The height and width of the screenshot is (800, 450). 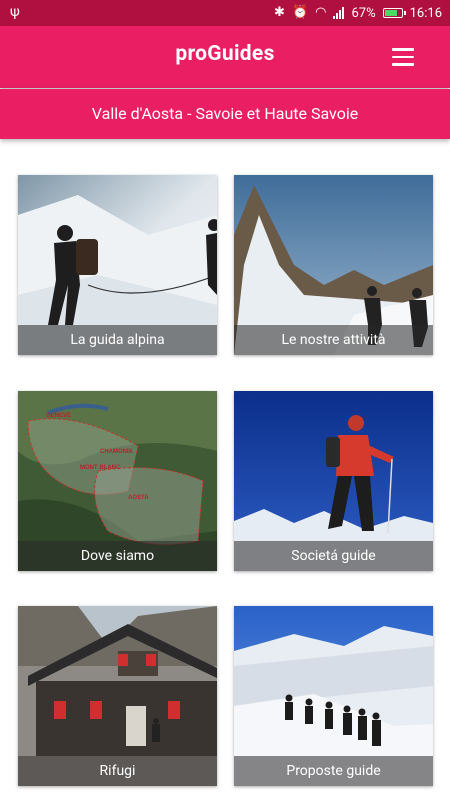 I want to click on status-bar: ψ ✱ ⏰ ◠ 67% 16:16, so click(x=225, y=13).